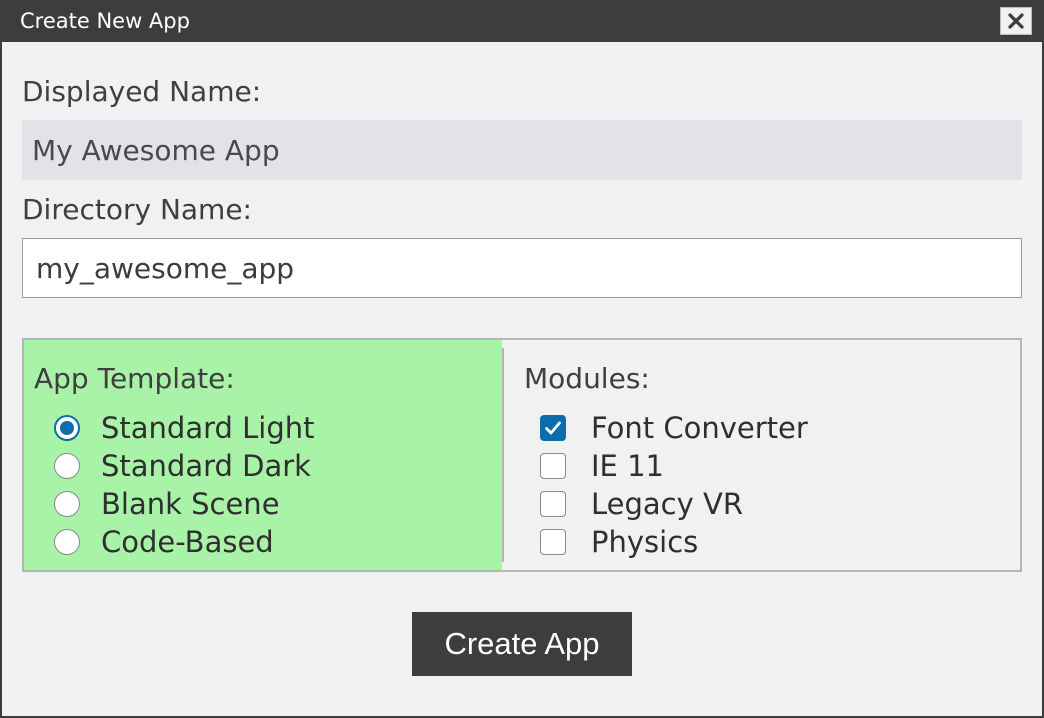 The image size is (1044, 718). I want to click on create-app-button: Create App, so click(522, 644).